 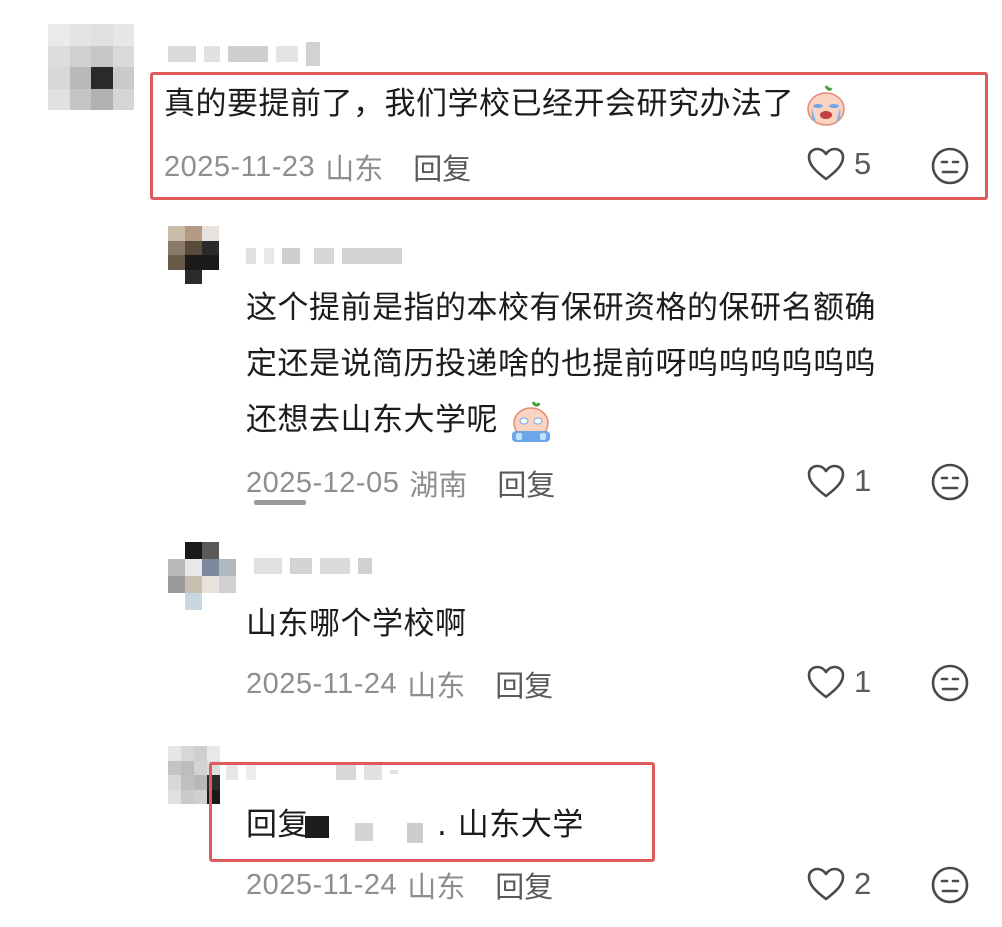 What do you see at coordinates (317, 167) in the screenshot?
I see `comment-meta: 2025-11-23 山东 回复` at bounding box center [317, 167].